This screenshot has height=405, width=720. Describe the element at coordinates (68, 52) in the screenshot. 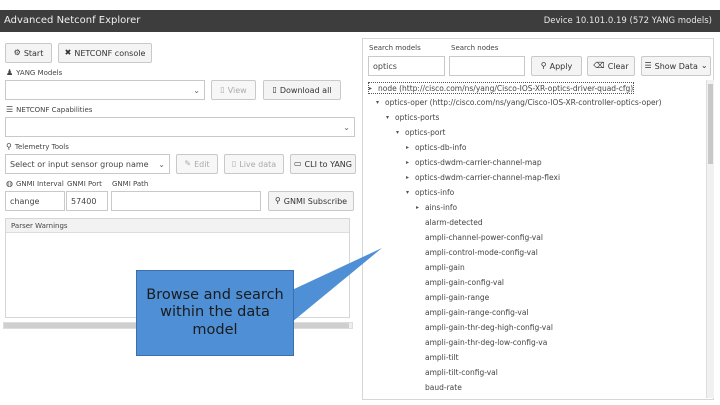

I see `wrench-icon: ✖` at that location.